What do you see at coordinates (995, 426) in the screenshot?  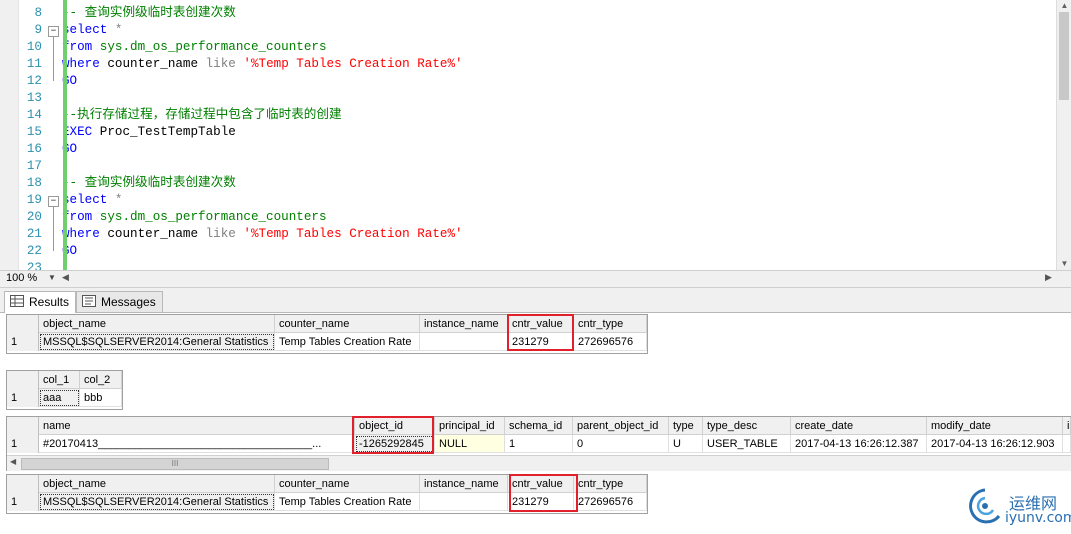 I see `column-header-modify-date: modify_date` at bounding box center [995, 426].